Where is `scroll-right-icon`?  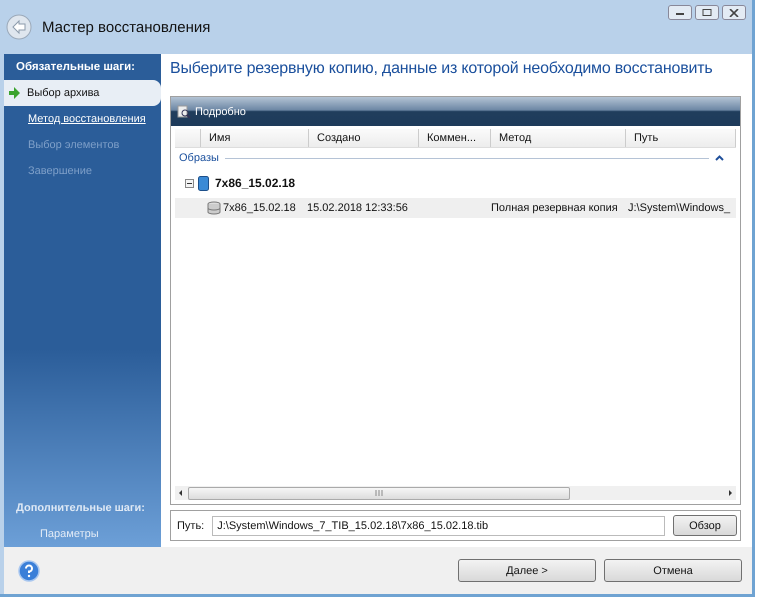
scroll-right-icon is located at coordinates (730, 493).